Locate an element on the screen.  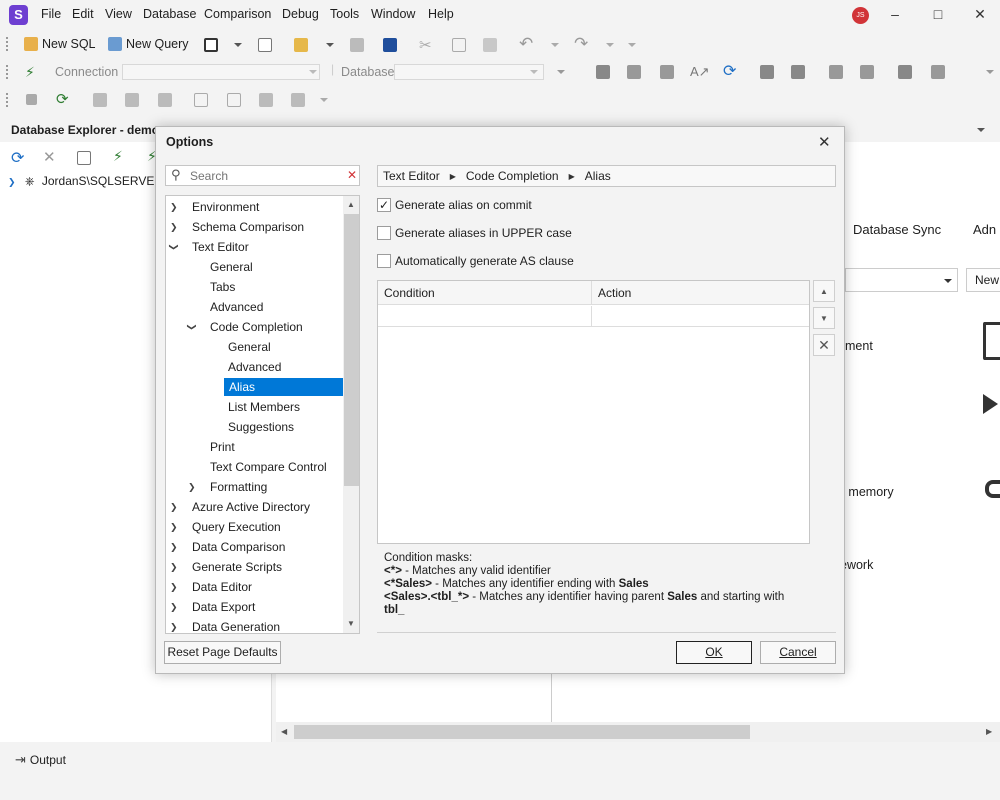
new-sql-button: New SQL is located at coordinates (60, 44).